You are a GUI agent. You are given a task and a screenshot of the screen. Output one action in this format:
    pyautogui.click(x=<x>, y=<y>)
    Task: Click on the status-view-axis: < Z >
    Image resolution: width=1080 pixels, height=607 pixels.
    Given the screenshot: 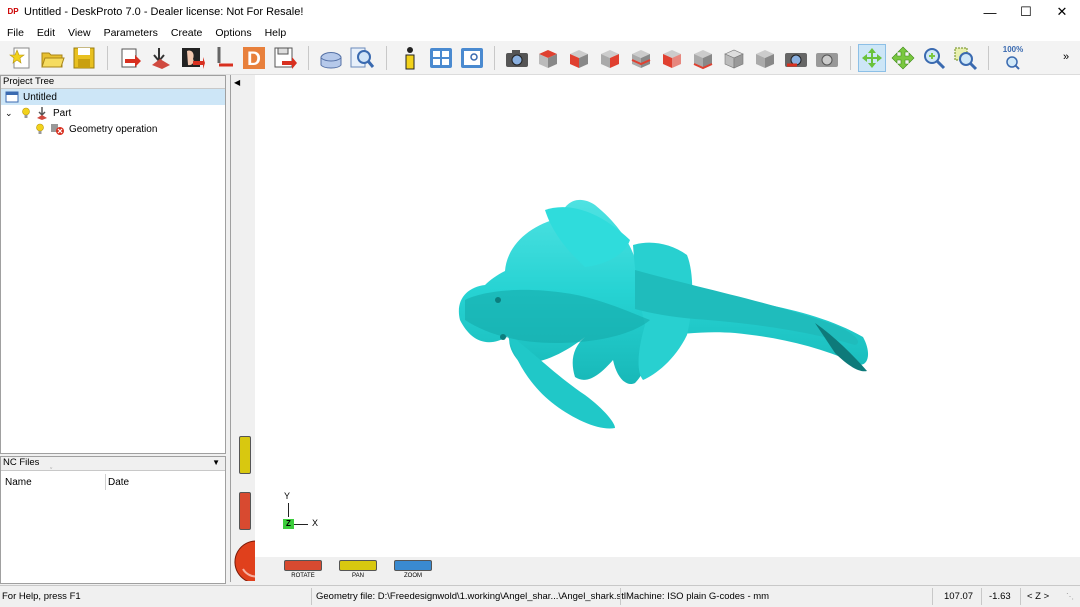 What is the action you would take?
    pyautogui.click(x=1038, y=596)
    